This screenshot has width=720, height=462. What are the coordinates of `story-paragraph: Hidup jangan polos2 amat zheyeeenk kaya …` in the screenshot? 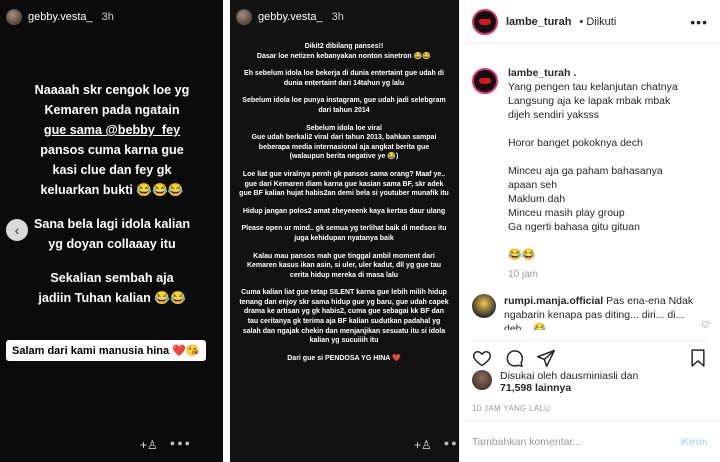 It's located at (344, 211).